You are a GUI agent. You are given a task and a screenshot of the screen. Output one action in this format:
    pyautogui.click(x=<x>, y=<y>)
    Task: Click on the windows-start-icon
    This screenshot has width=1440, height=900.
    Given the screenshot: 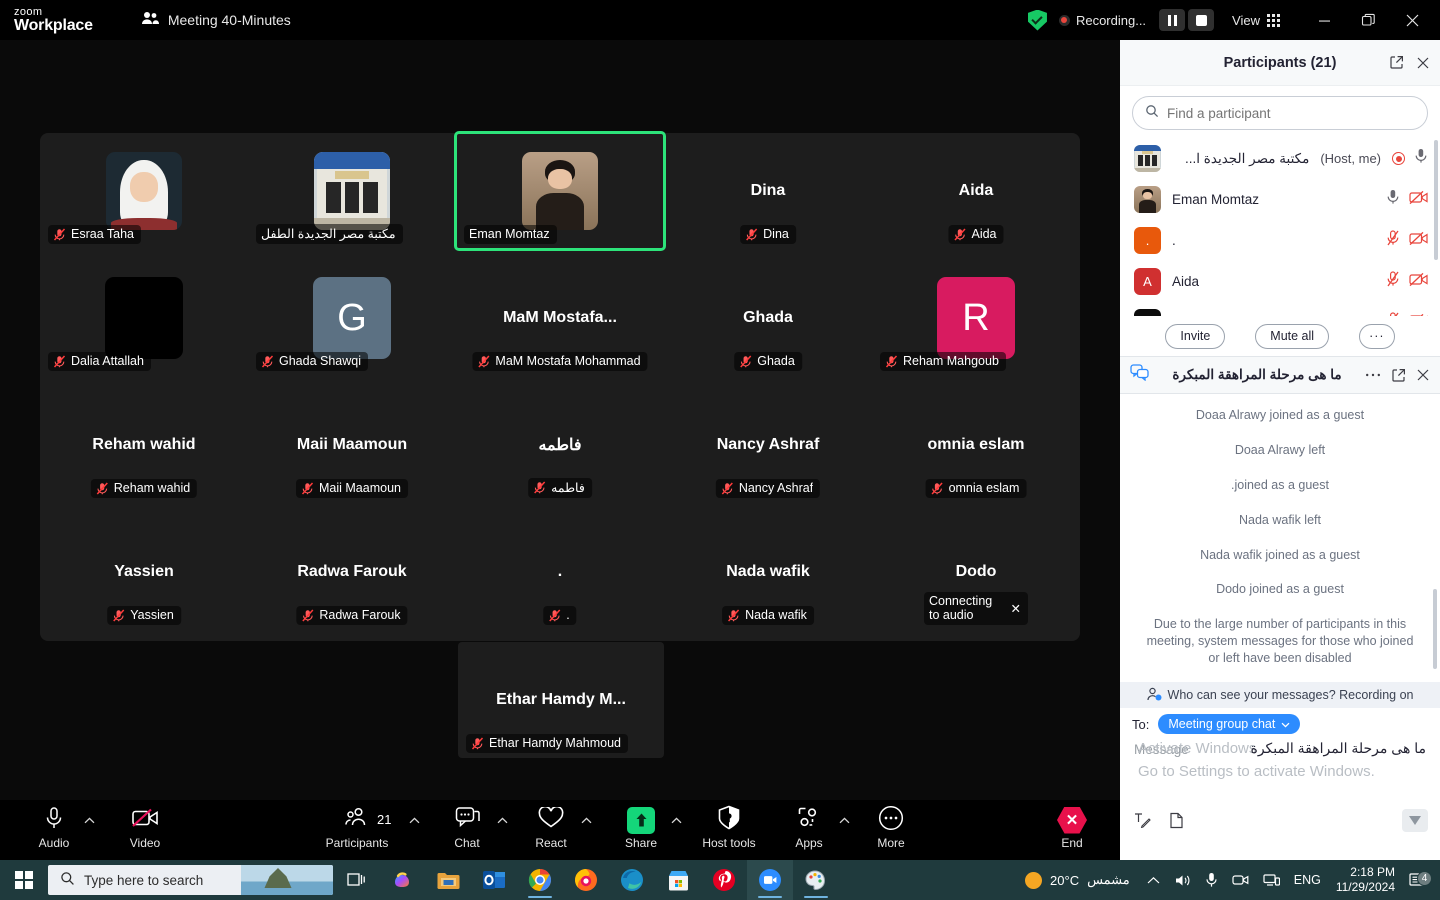 What is the action you would take?
    pyautogui.click(x=24, y=880)
    